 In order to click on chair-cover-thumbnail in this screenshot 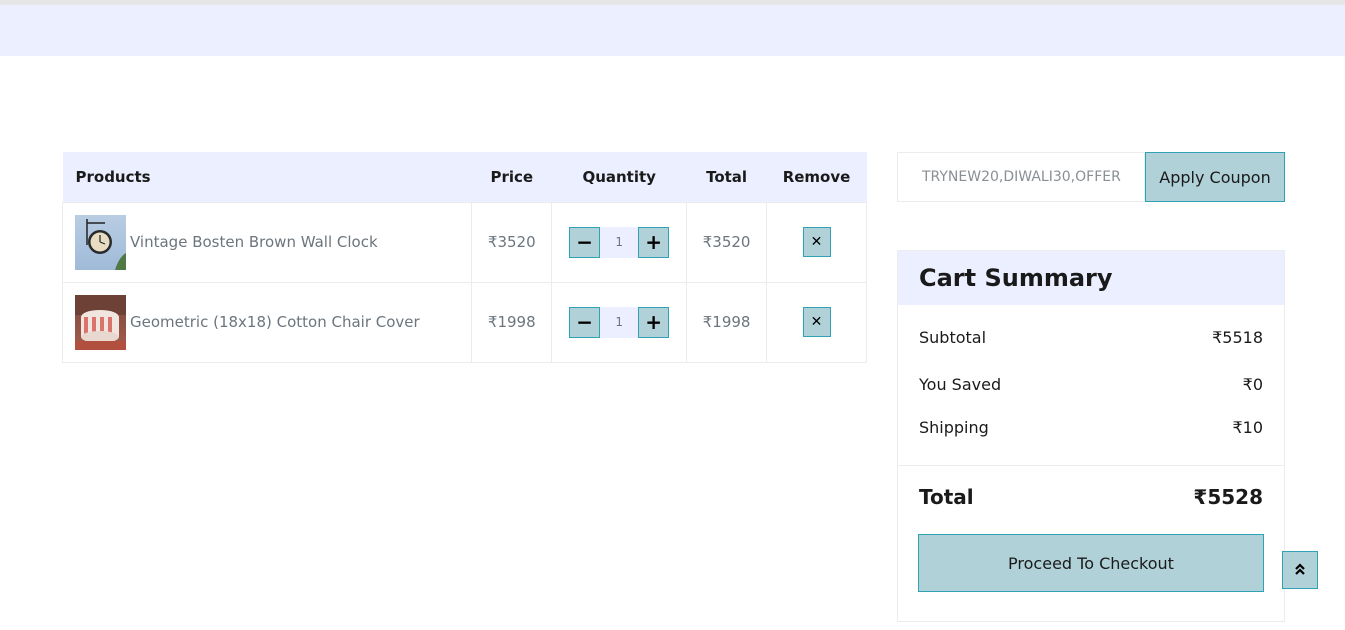, I will do `click(100, 322)`.